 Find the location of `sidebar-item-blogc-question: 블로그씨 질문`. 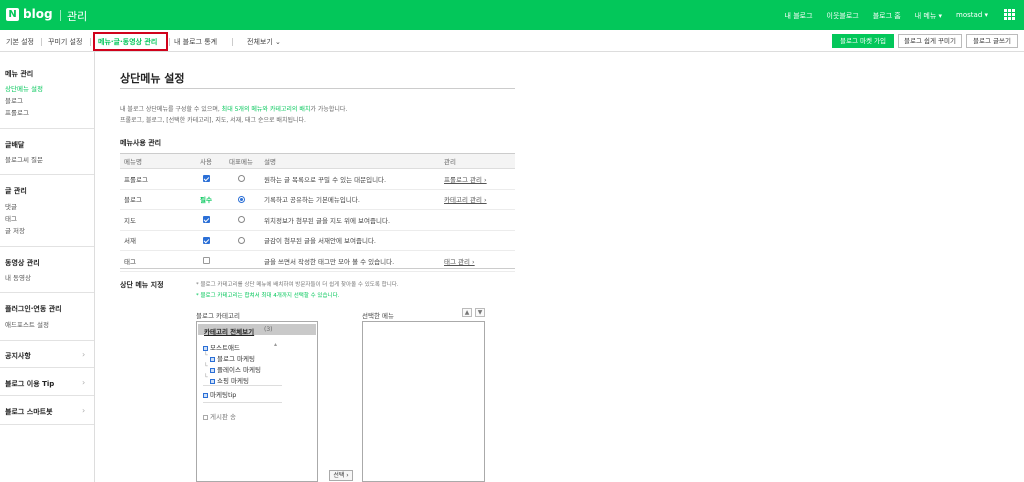

sidebar-item-blogc-question: 블로그씨 질문 is located at coordinates (24, 159).